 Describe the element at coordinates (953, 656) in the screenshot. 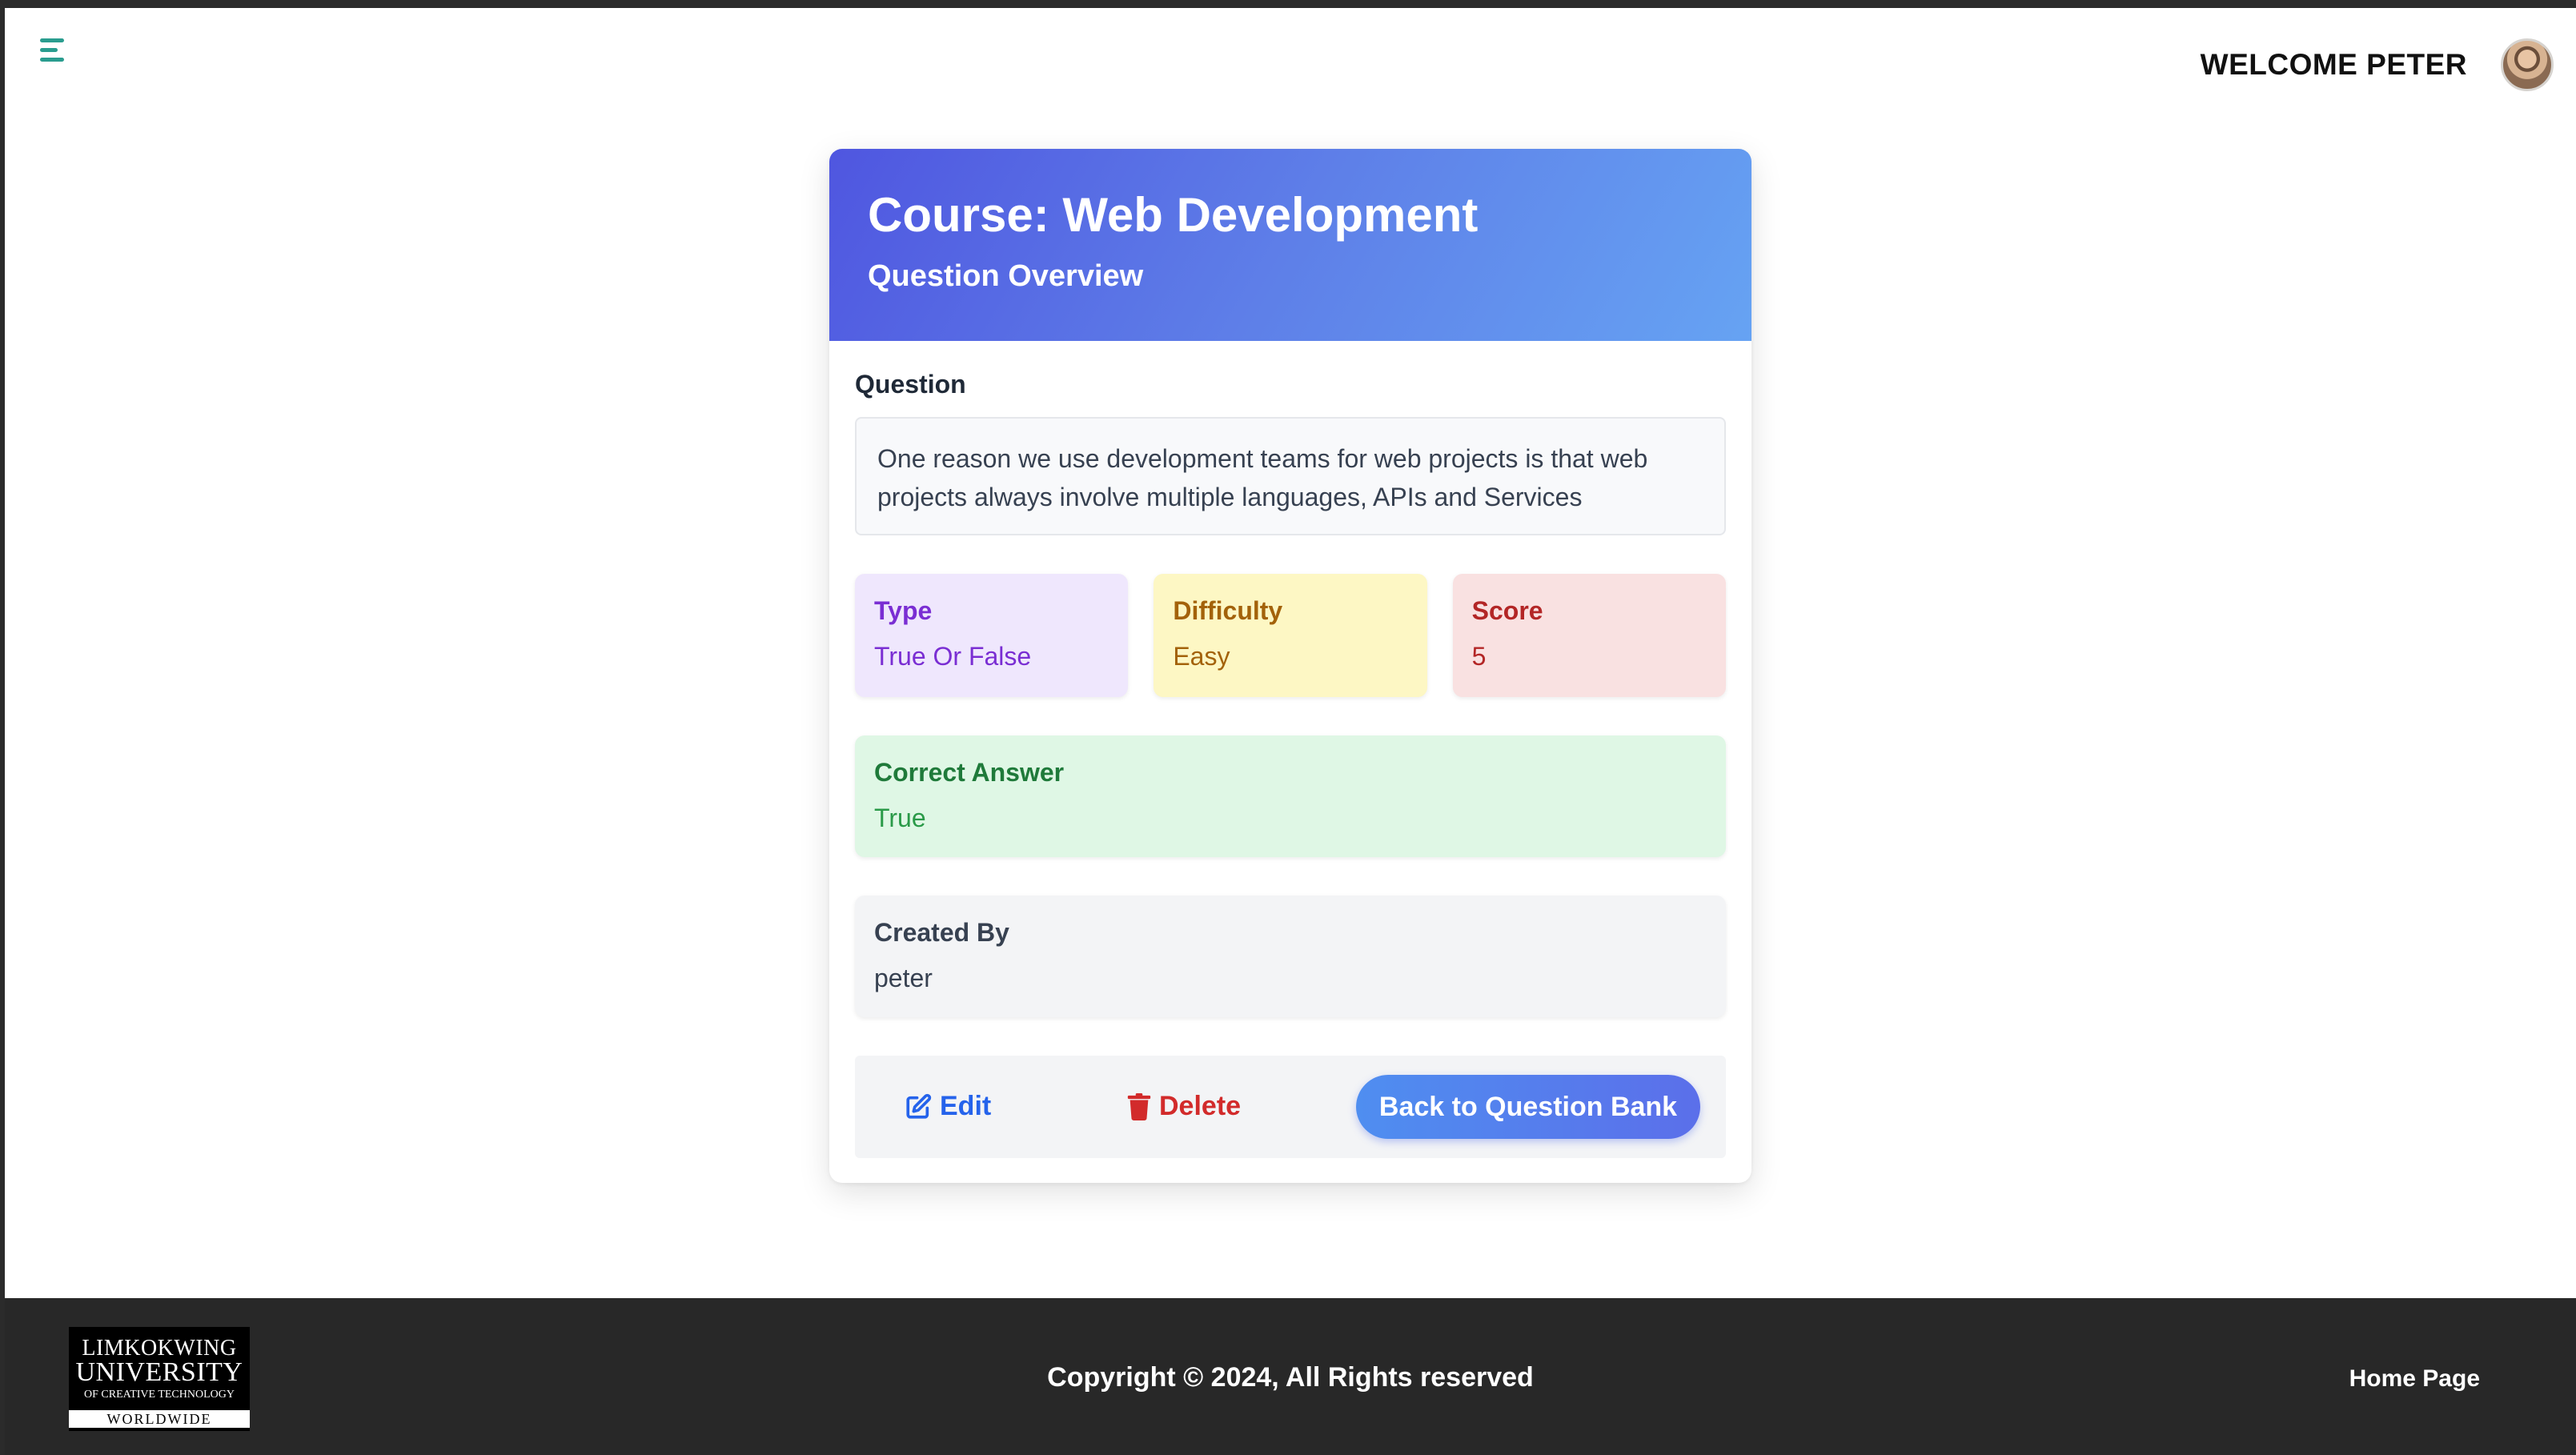

I see `type-value: True Or False` at that location.